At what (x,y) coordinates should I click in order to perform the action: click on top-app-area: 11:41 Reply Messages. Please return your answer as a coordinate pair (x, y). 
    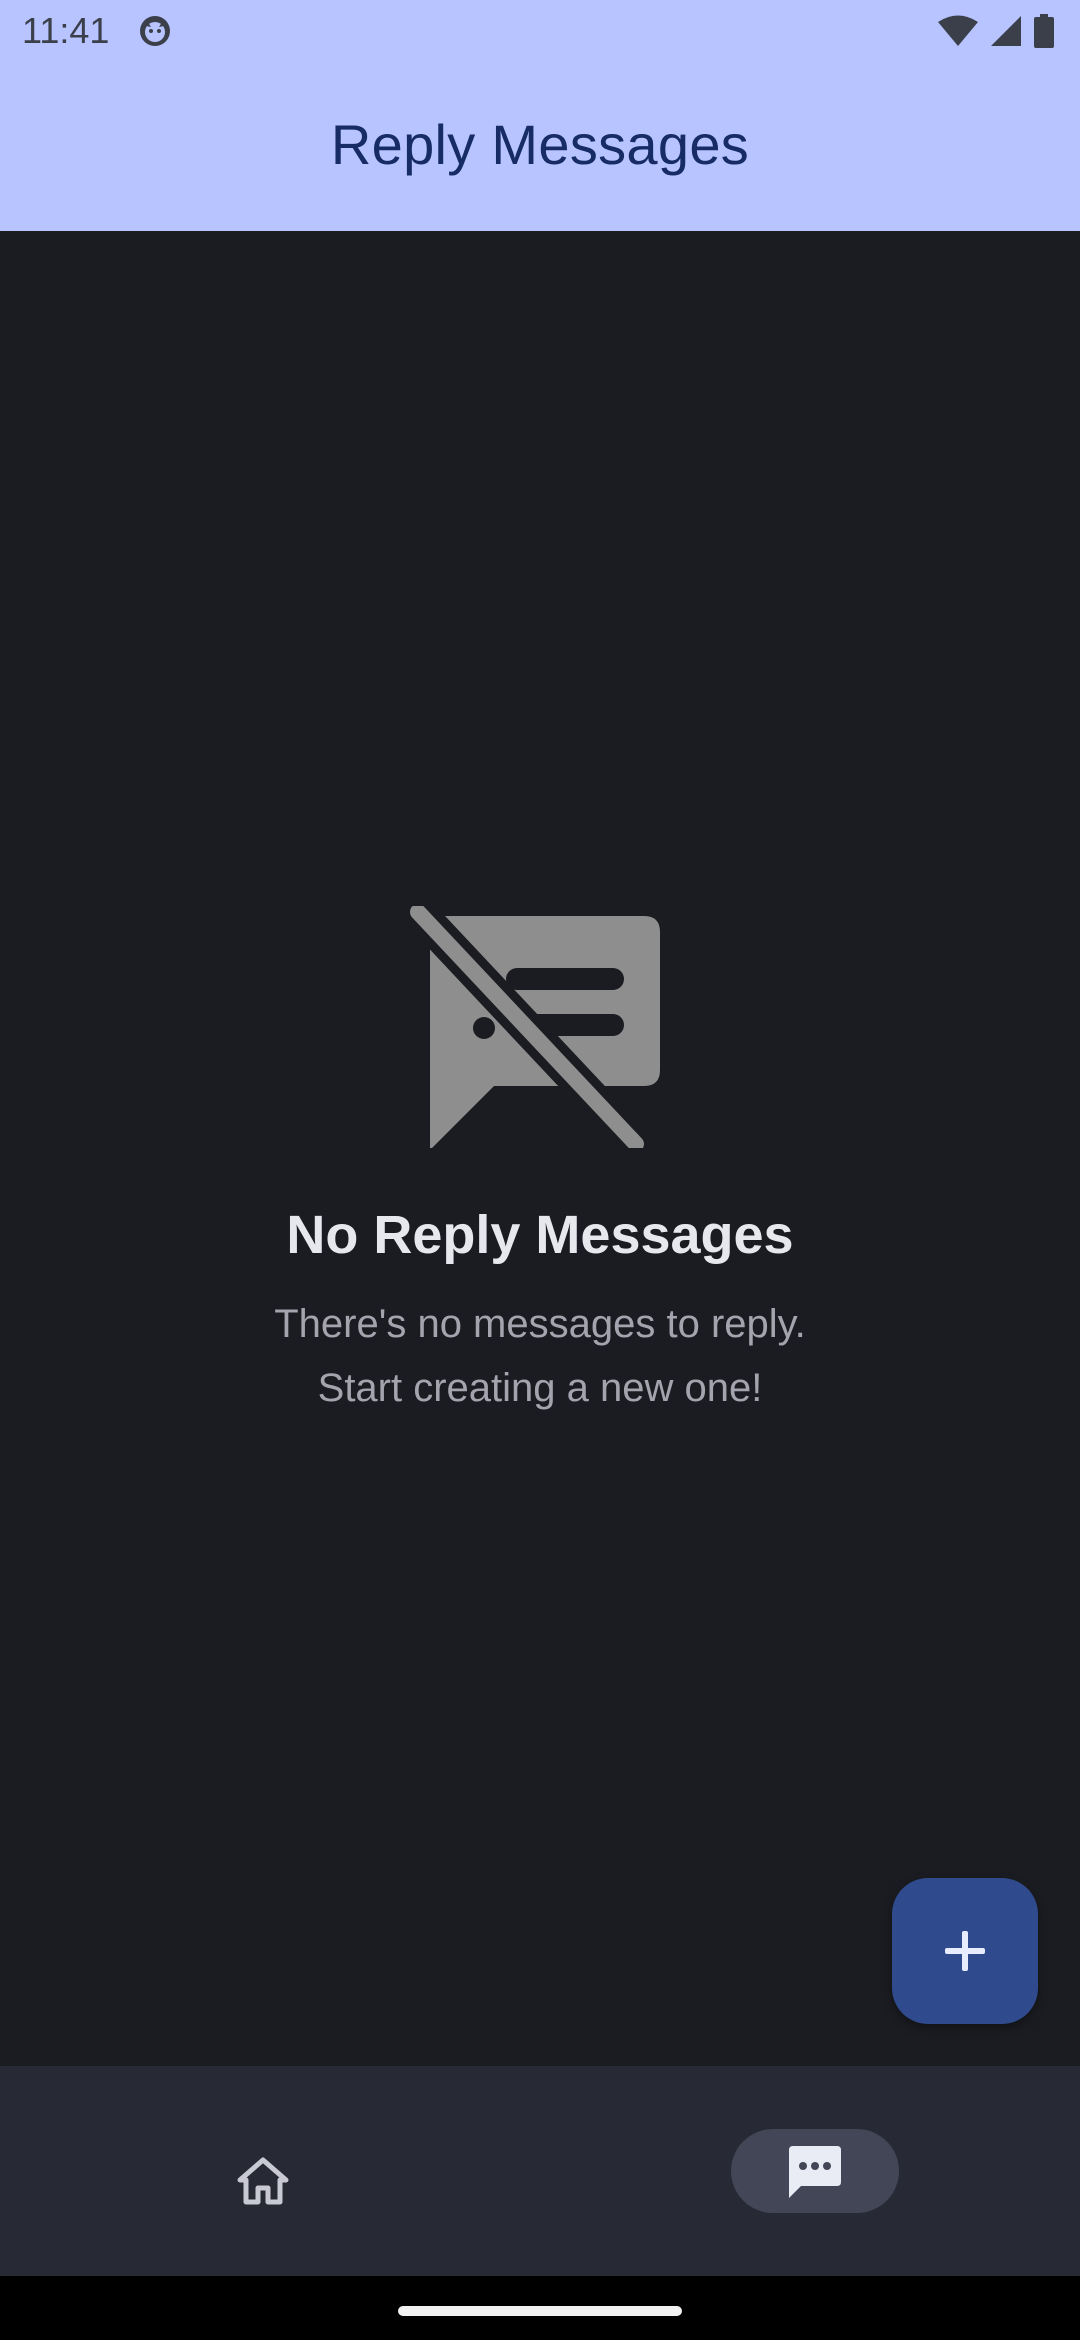
    Looking at the image, I should click on (540, 115).